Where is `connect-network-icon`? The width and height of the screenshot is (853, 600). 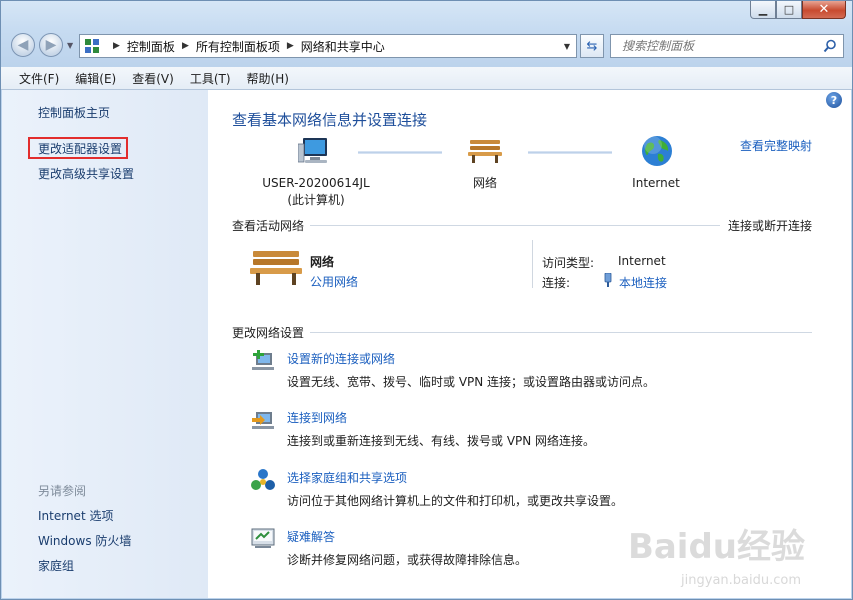
connect-network-icon is located at coordinates (263, 420).